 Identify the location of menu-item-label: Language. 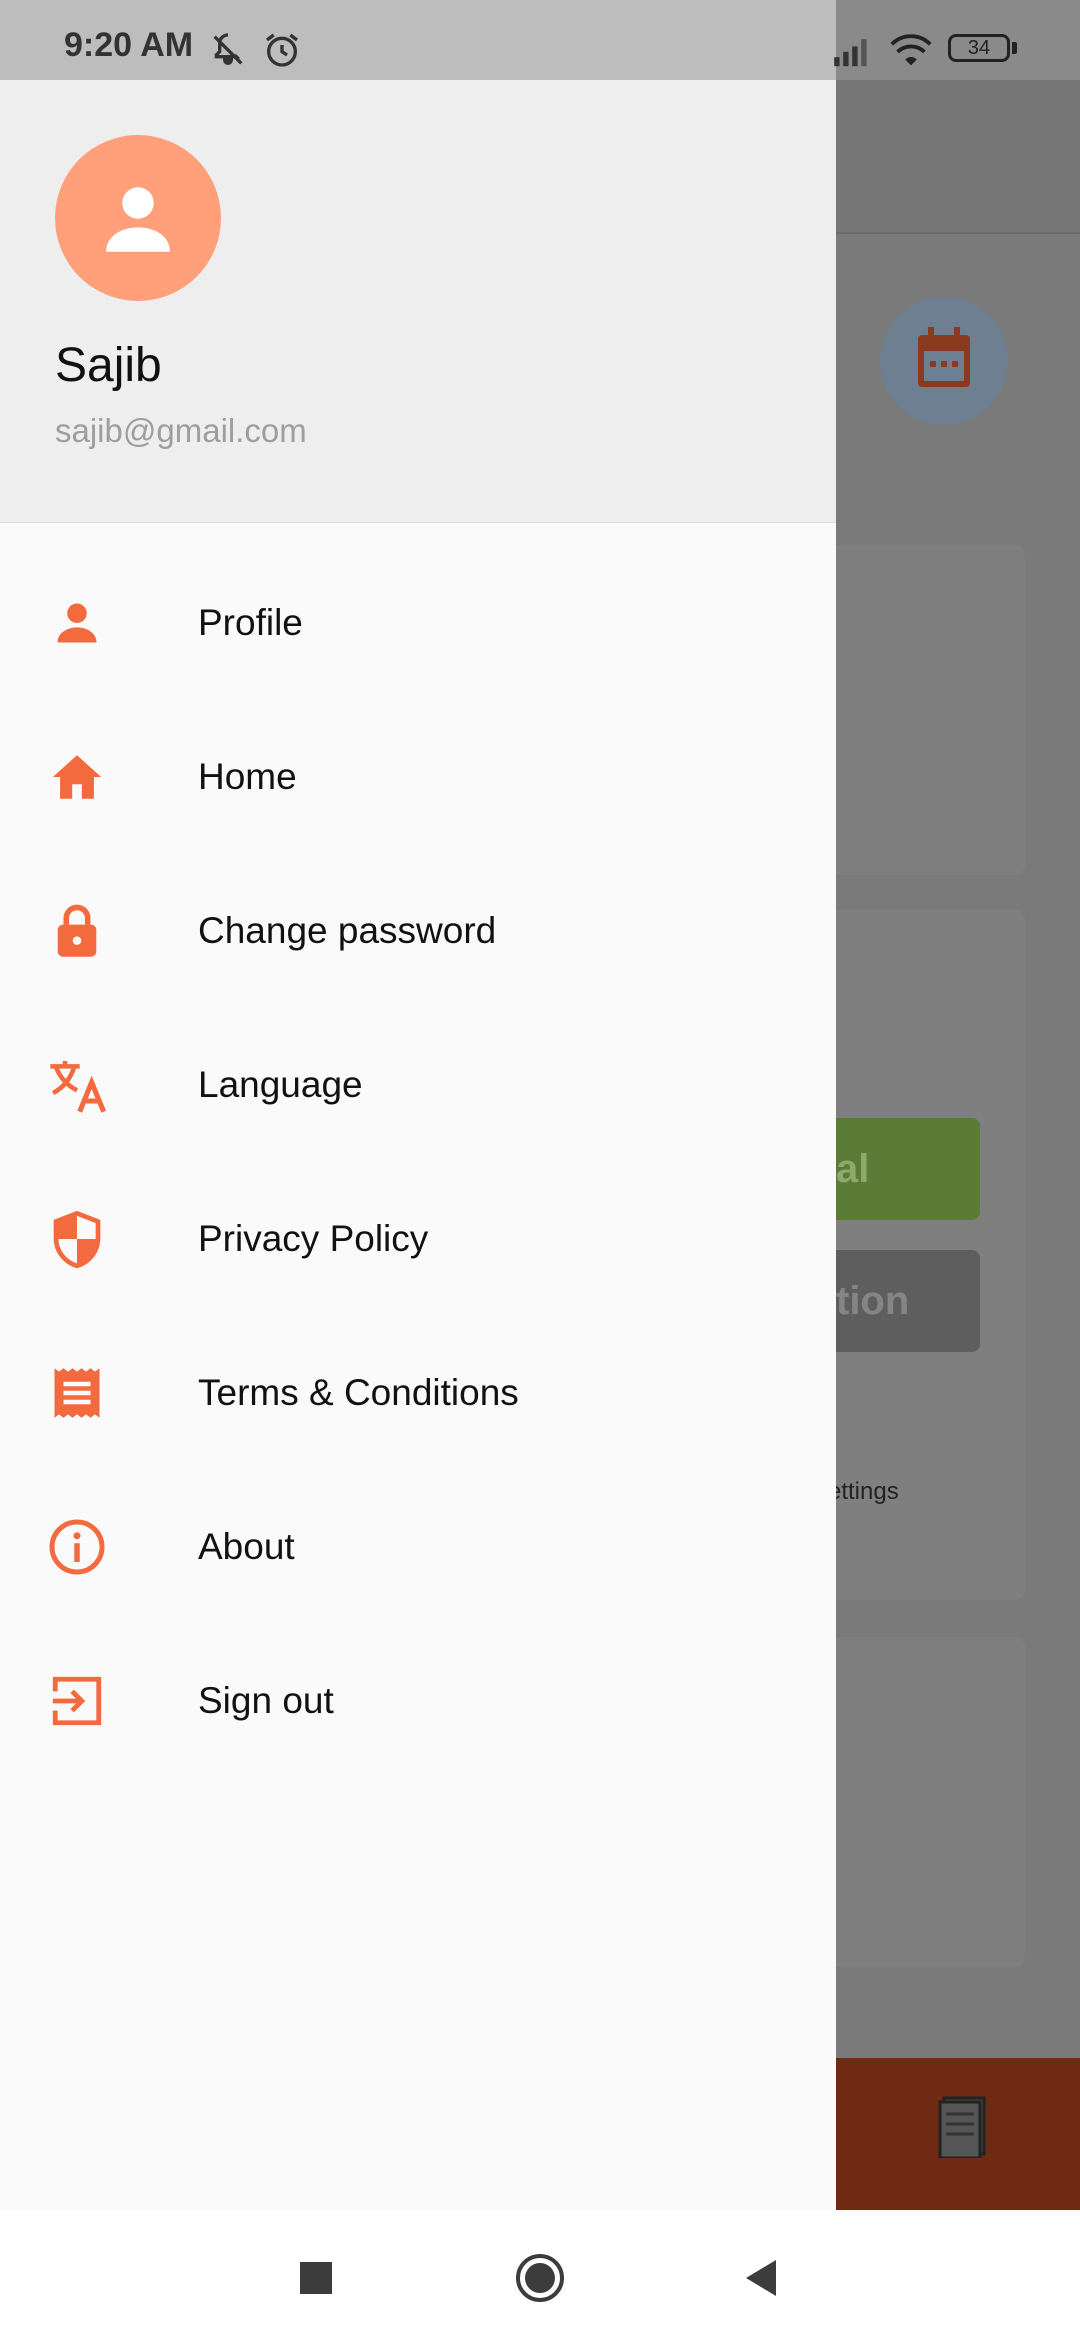
(280, 1084).